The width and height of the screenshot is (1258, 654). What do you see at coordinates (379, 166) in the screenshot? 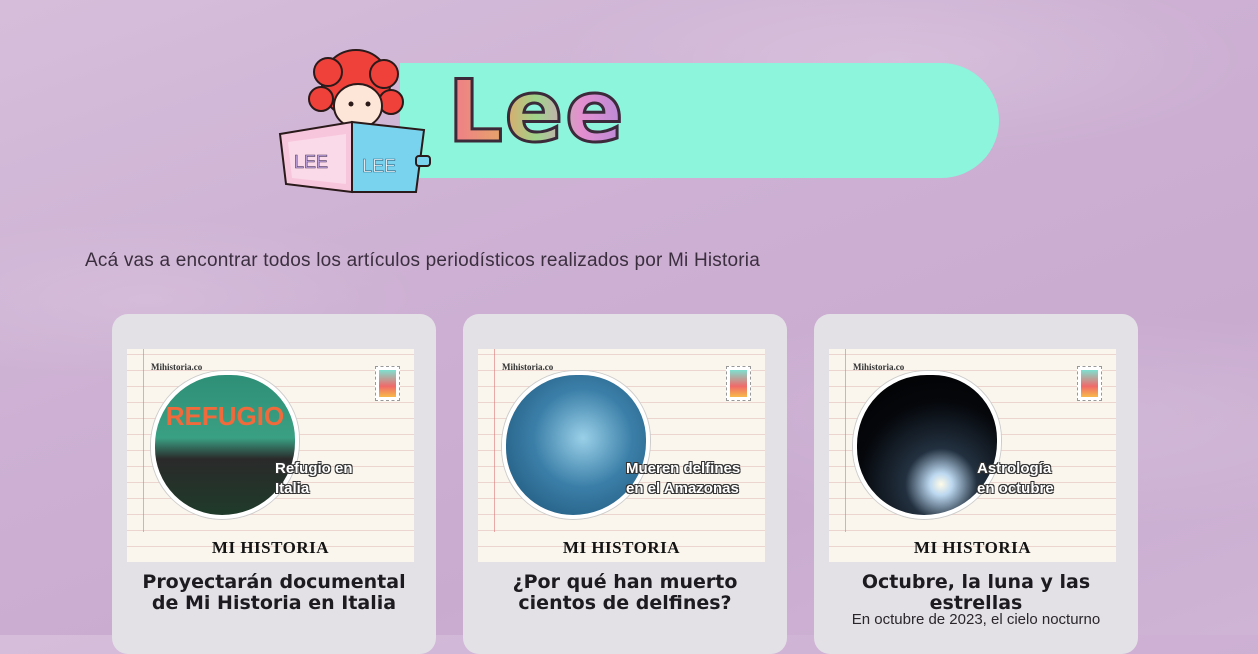
I see `book-right-text: LEE` at bounding box center [379, 166].